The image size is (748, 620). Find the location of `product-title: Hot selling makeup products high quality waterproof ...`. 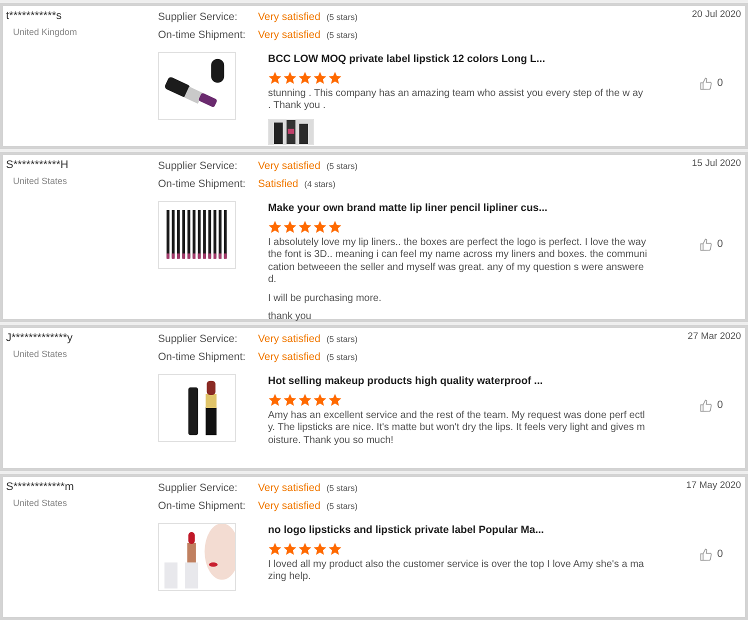

product-title: Hot selling makeup products high quality waterproof ... is located at coordinates (458, 382).